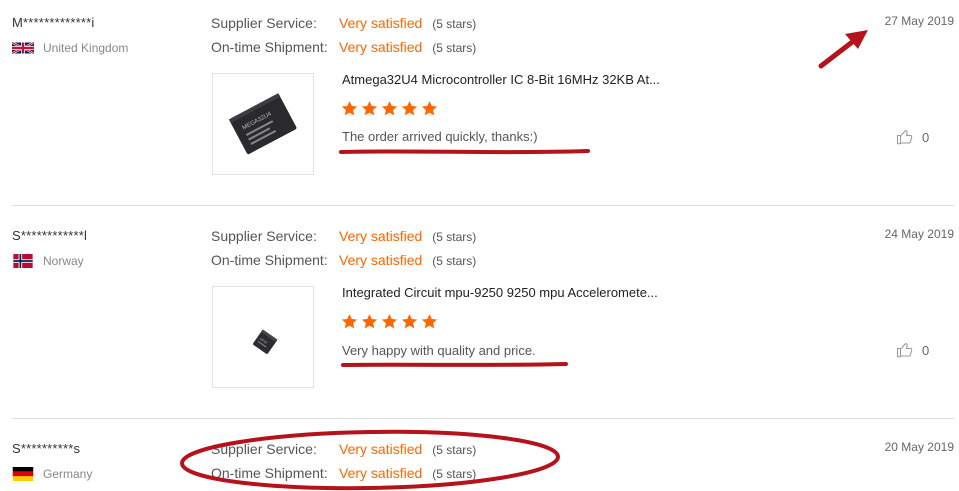 This screenshot has width=959, height=491. What do you see at coordinates (23, 474) in the screenshot?
I see `germany-flag-icon` at bounding box center [23, 474].